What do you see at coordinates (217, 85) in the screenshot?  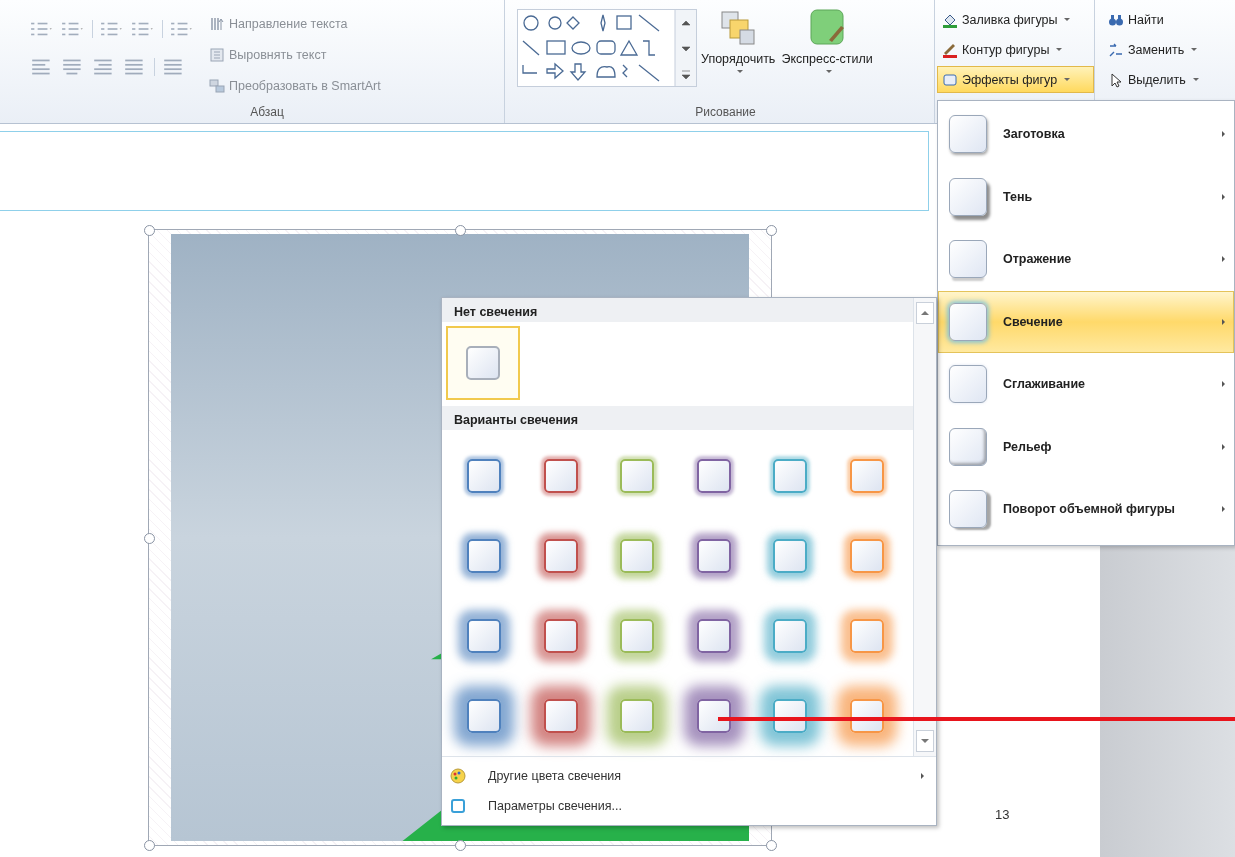 I see `smartart-icon` at bounding box center [217, 85].